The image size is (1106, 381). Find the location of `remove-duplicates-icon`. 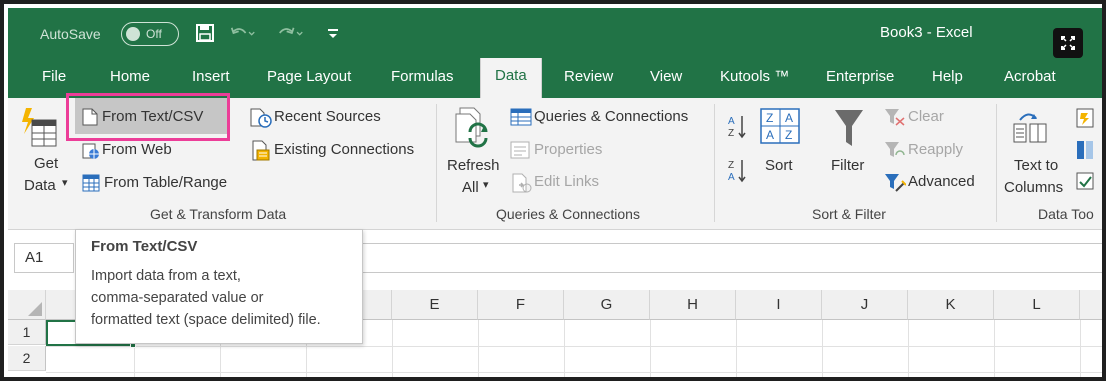

remove-duplicates-icon is located at coordinates (1085, 152).